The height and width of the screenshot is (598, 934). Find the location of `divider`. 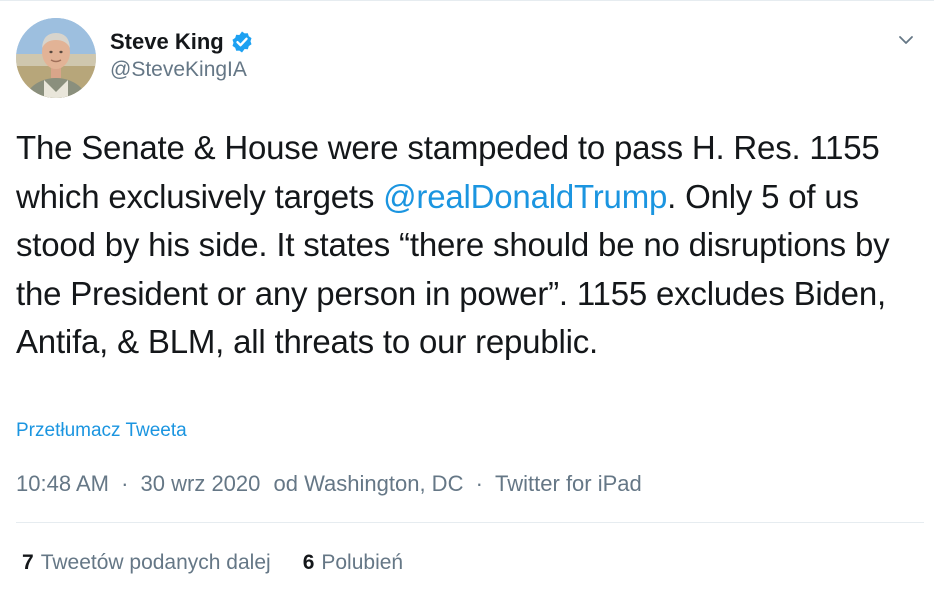

divider is located at coordinates (470, 522).